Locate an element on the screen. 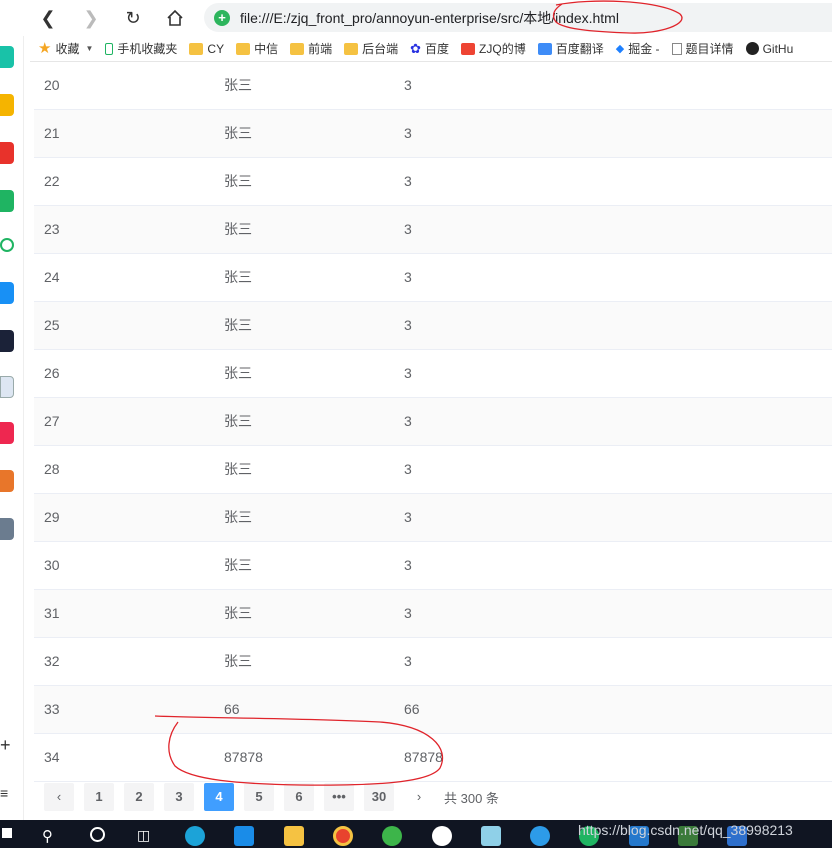 This screenshot has height=848, width=832. windows-start-icon is located at coordinates (7, 833).